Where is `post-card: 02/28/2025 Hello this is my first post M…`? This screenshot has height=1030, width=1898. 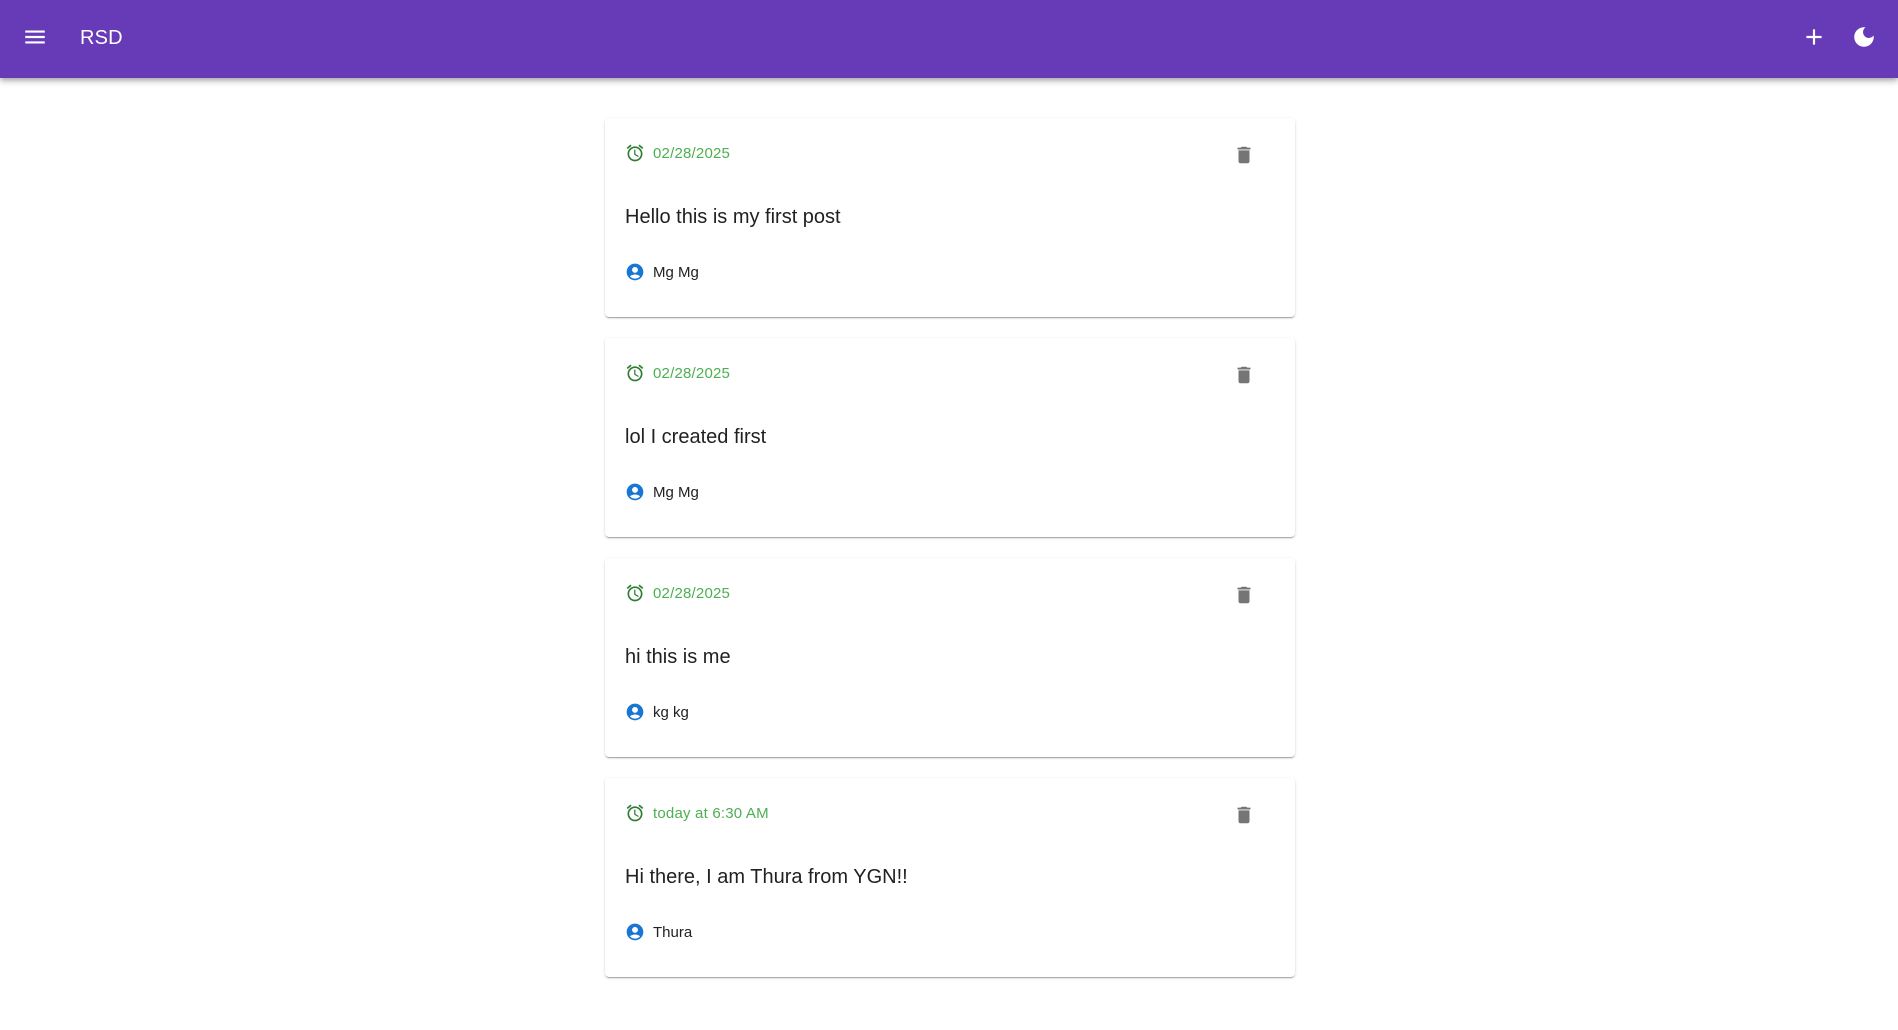 post-card: 02/28/2025 Hello this is my first post M… is located at coordinates (950, 217).